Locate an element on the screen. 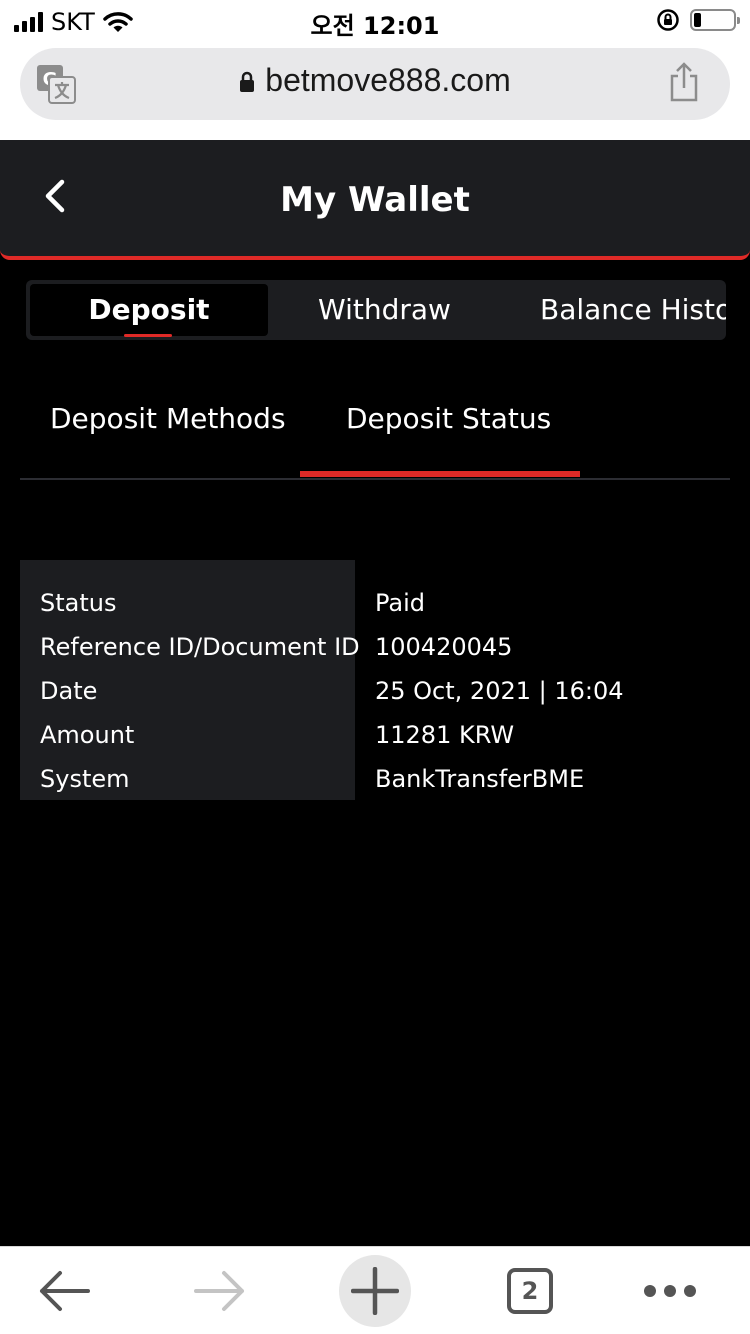  tab-withdraw-label: Withdraw is located at coordinates (384, 309).